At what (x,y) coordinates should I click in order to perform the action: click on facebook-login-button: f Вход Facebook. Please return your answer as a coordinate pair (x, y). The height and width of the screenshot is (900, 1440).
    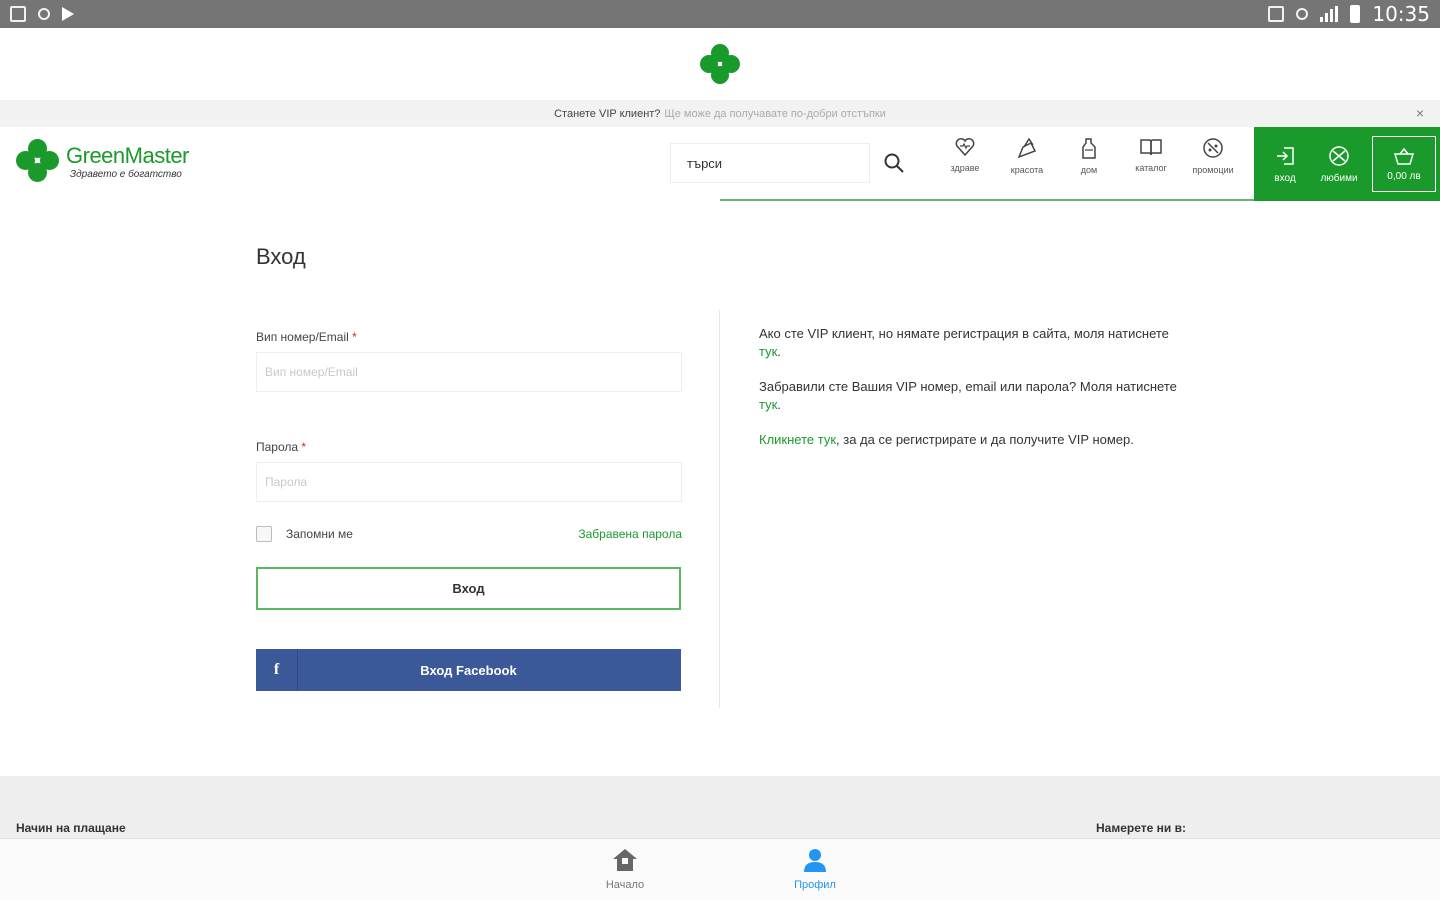
    Looking at the image, I should click on (468, 670).